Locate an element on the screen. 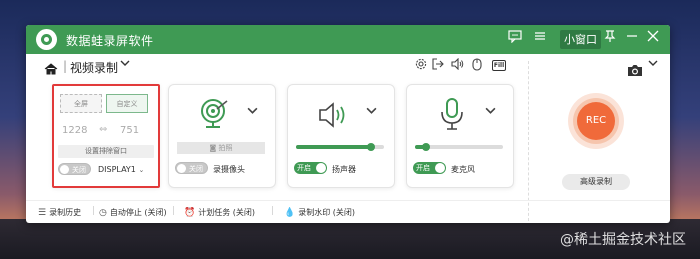  fullscreen-mode-button: 全屏 is located at coordinates (81, 103).